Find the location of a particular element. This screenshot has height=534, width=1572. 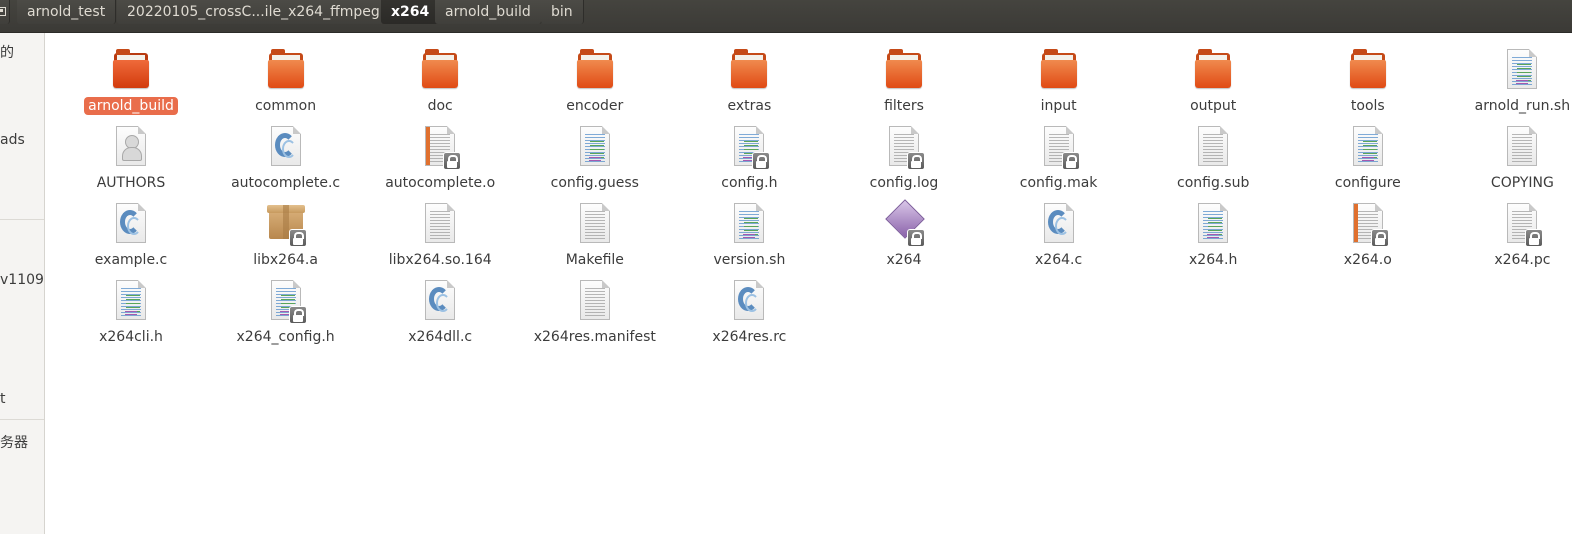

file-item: arnold_run.sh is located at coordinates (1509, 80).